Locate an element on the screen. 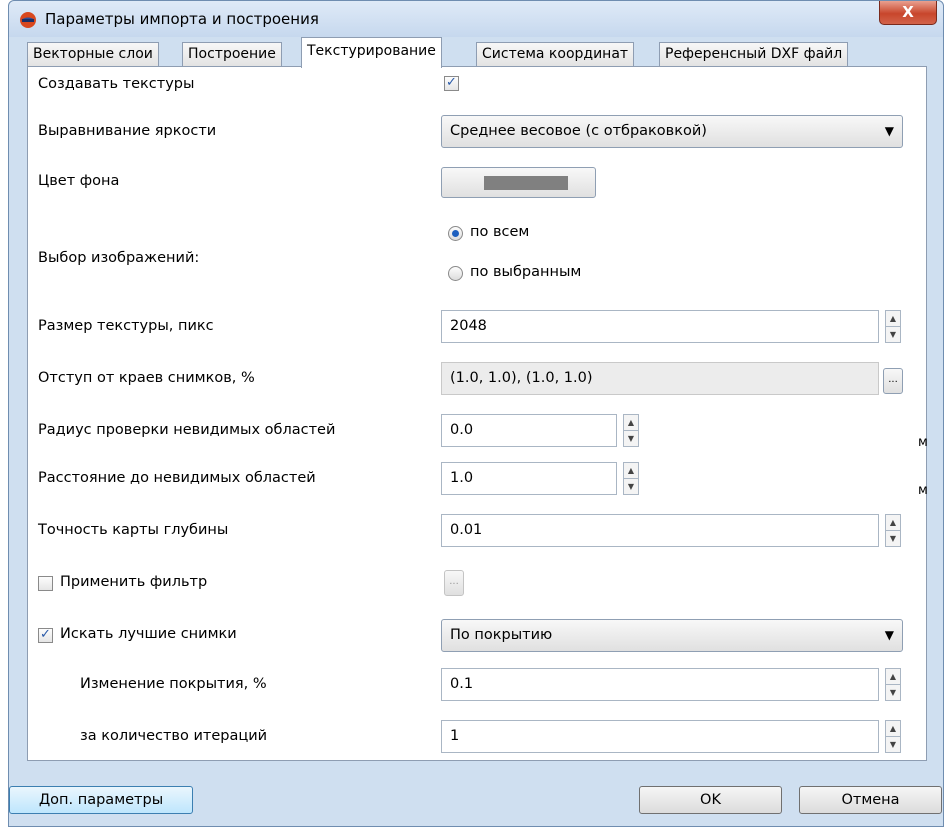  close-button: X is located at coordinates (908, 13).